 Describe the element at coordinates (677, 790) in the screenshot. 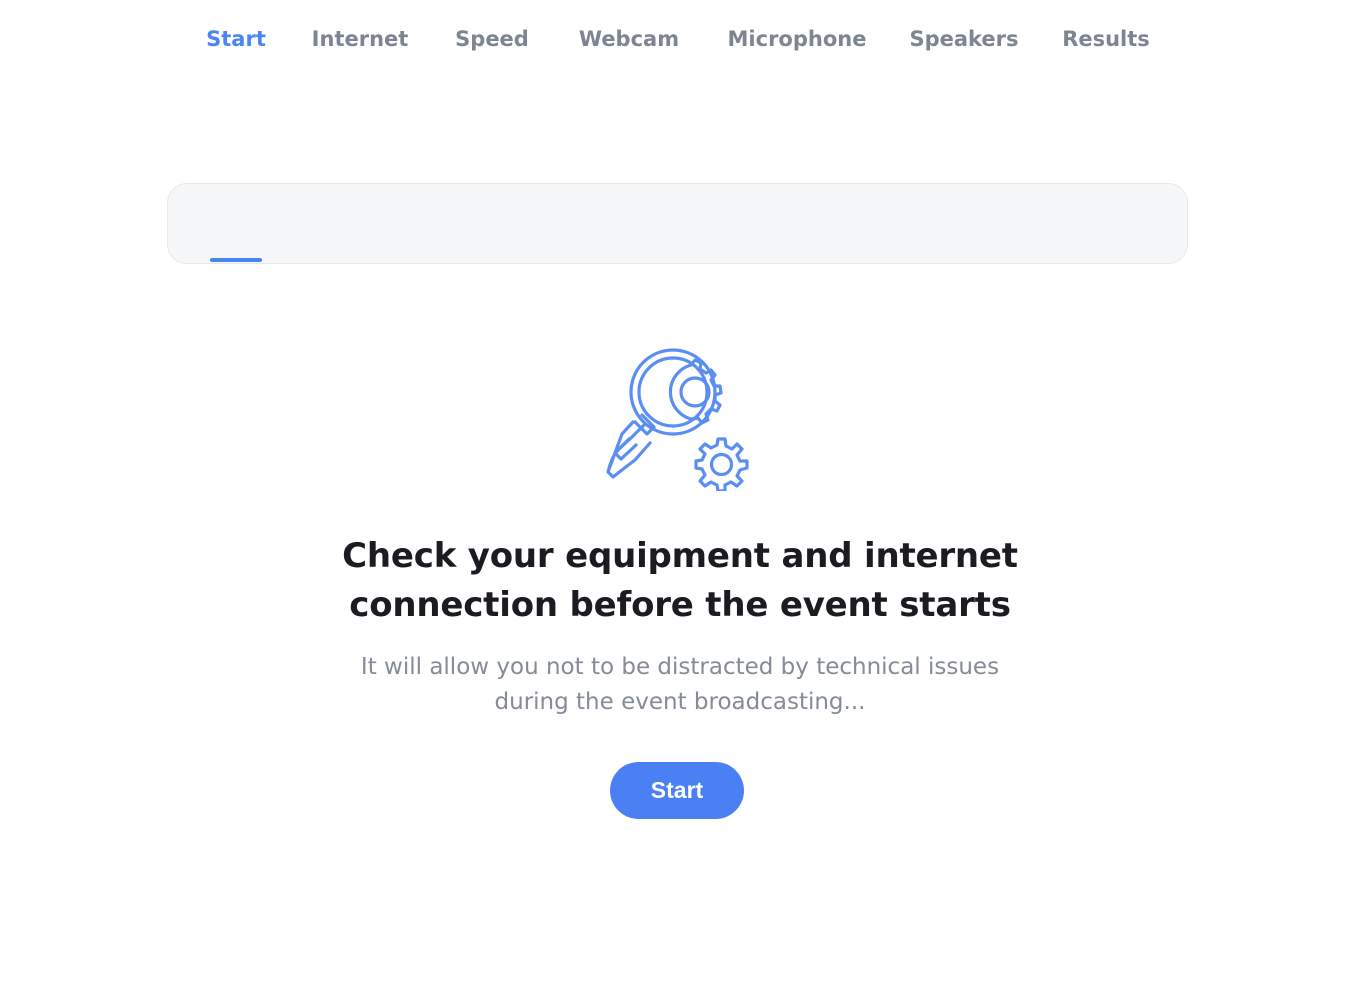

I see `start-button: Start` at that location.